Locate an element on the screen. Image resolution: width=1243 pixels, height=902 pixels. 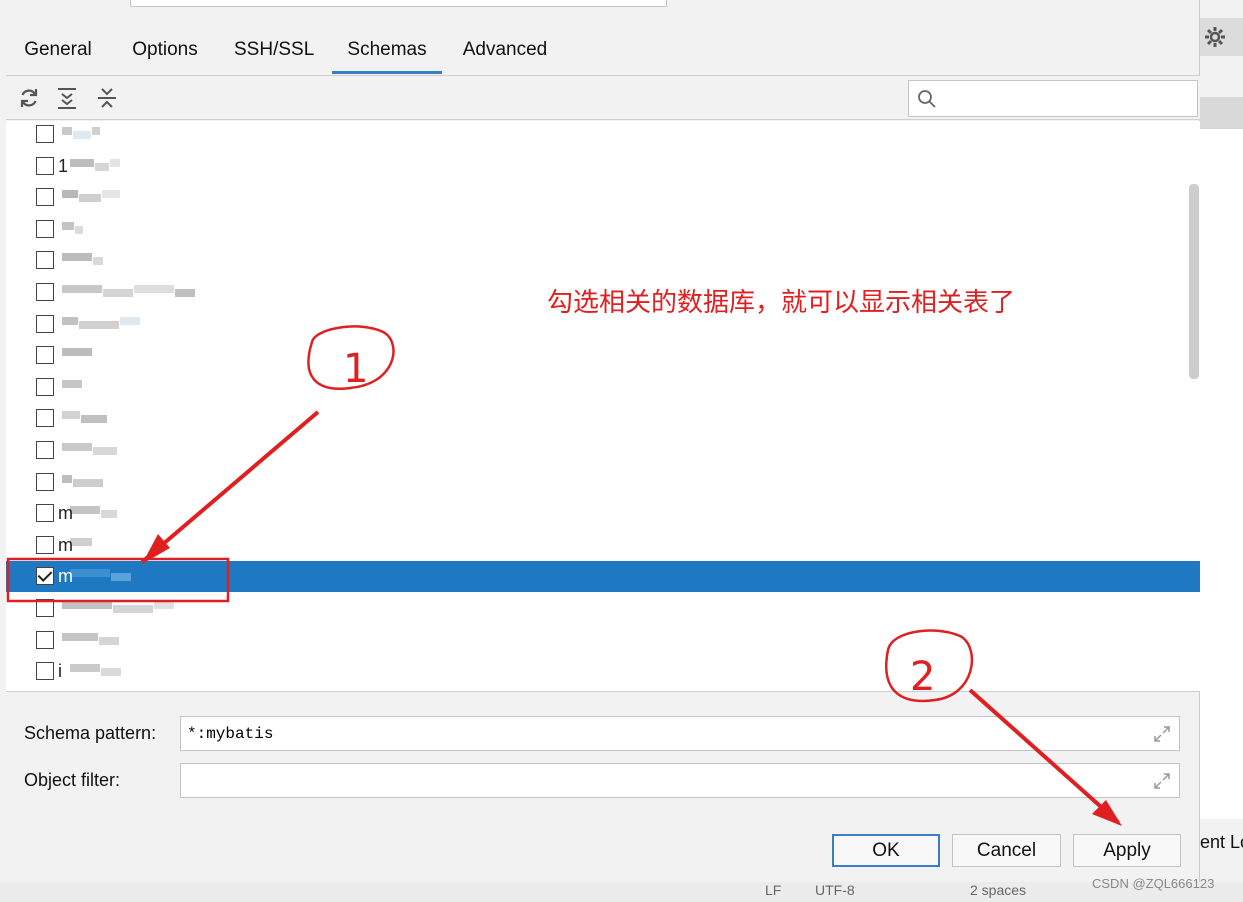
collapse-all-icon is located at coordinates (107, 98).